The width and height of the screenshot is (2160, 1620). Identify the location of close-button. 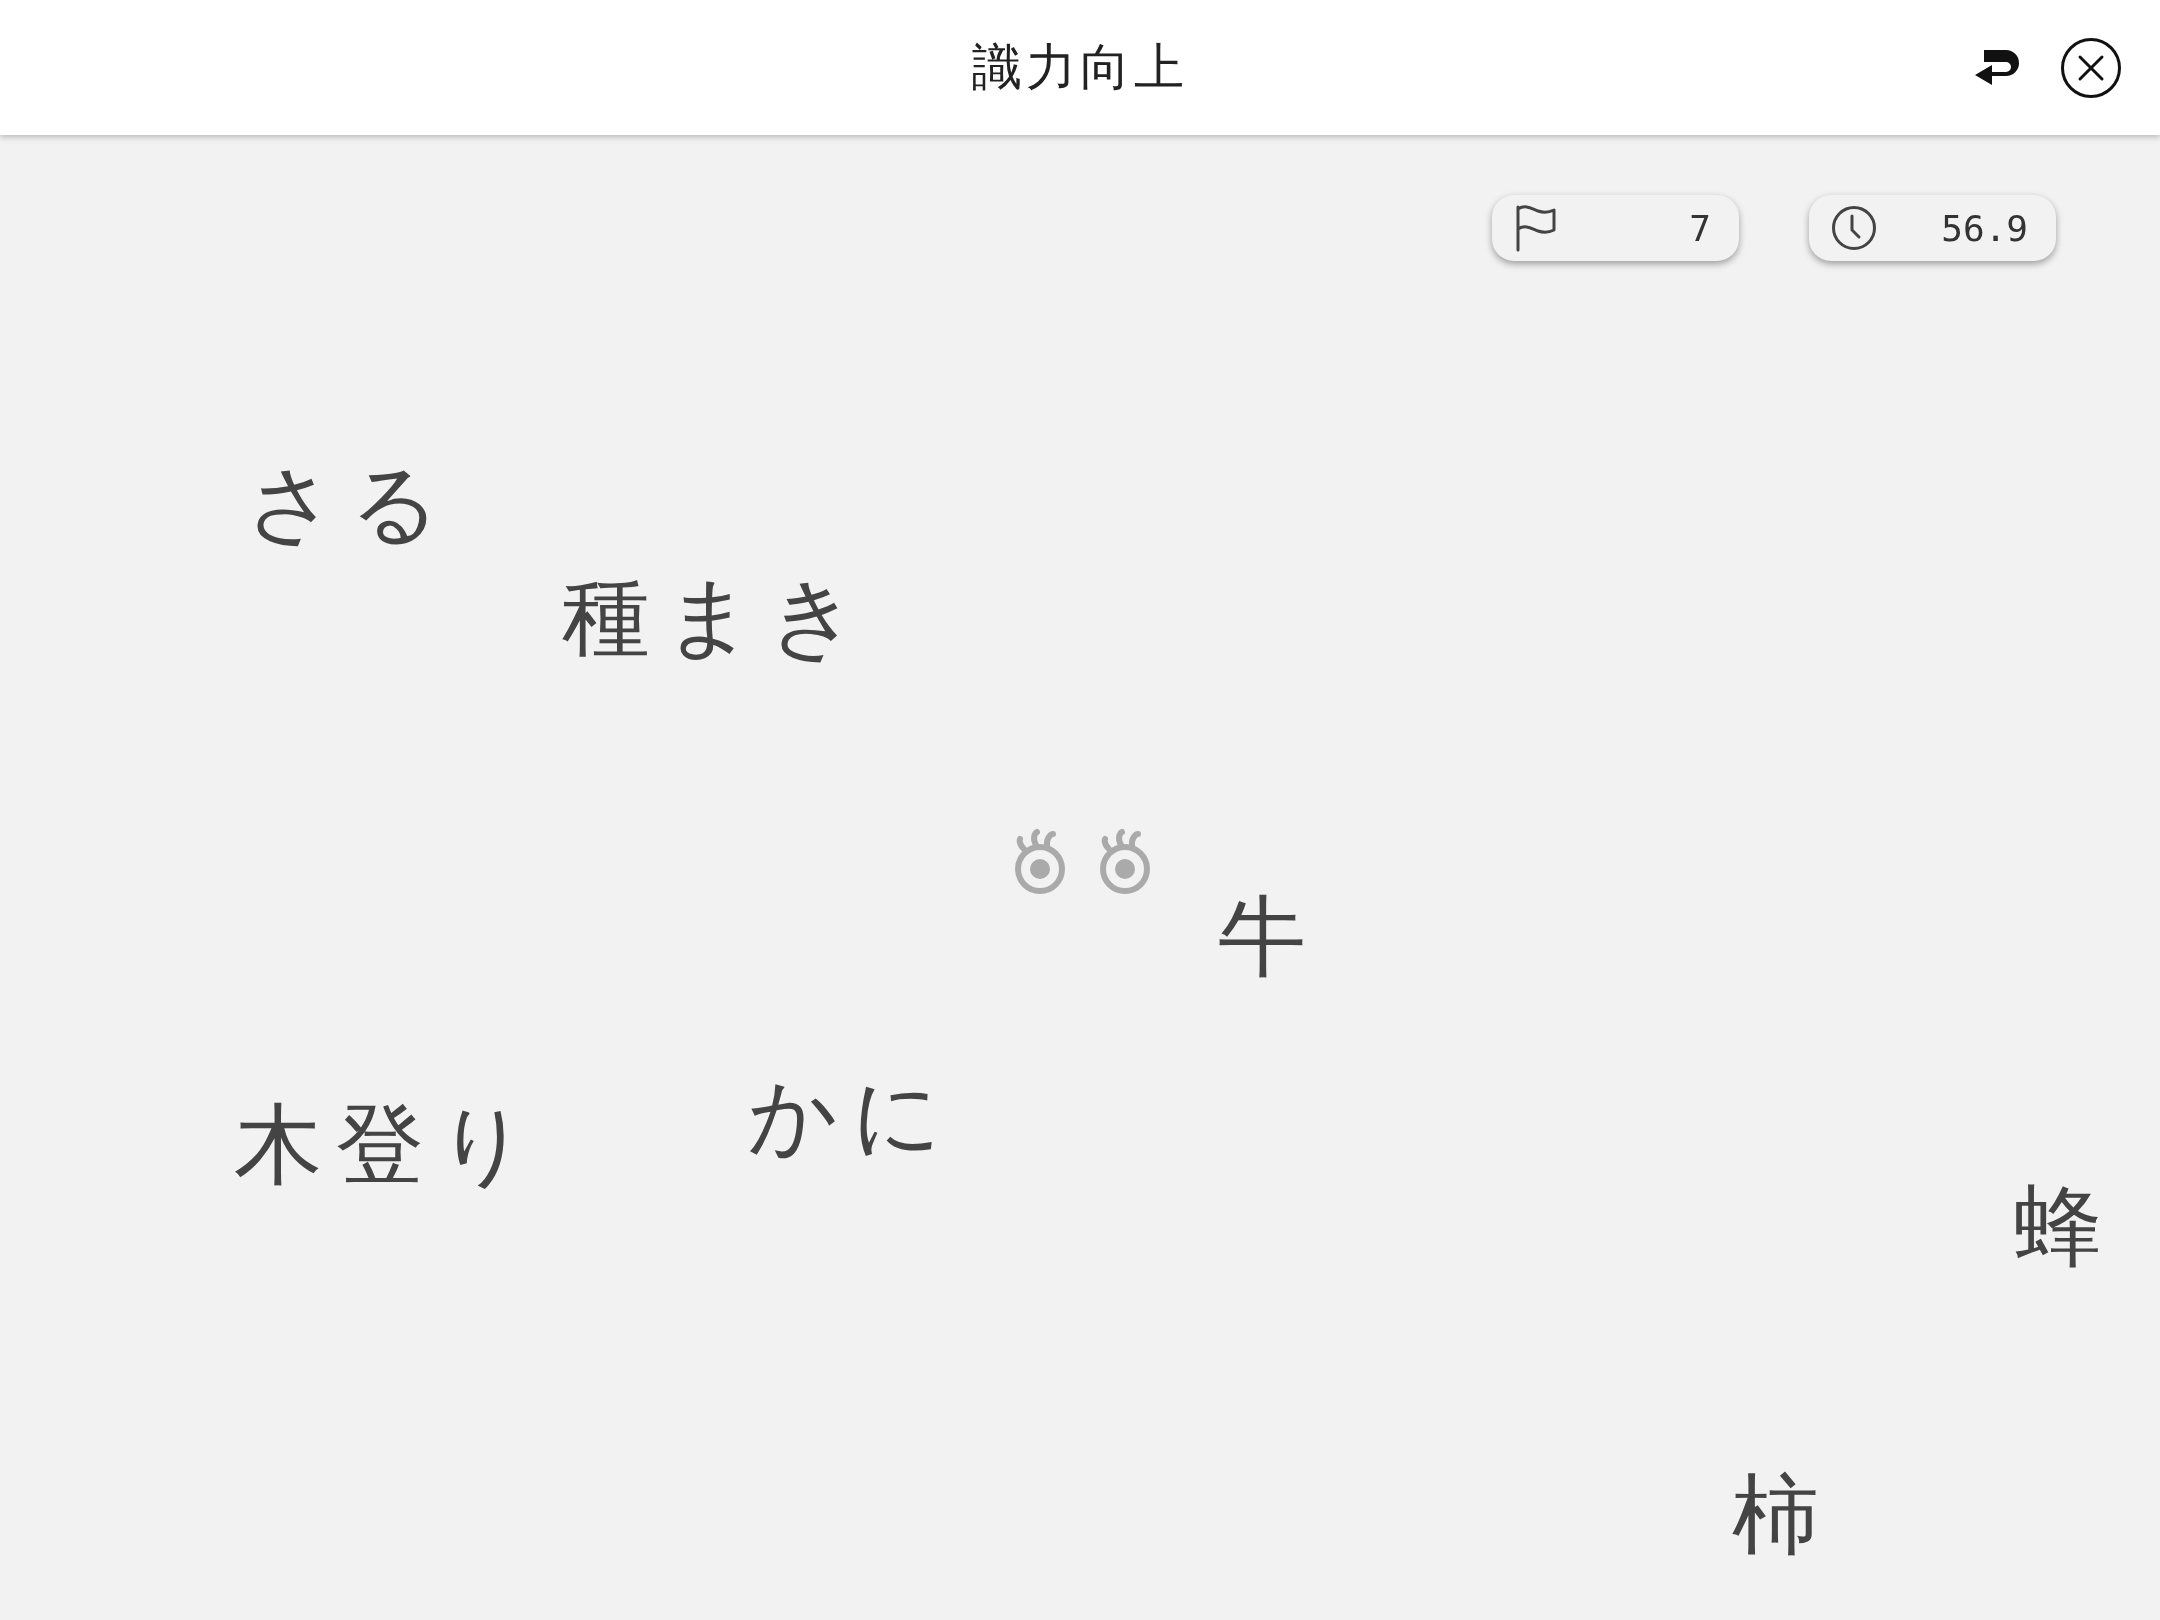
(2091, 67).